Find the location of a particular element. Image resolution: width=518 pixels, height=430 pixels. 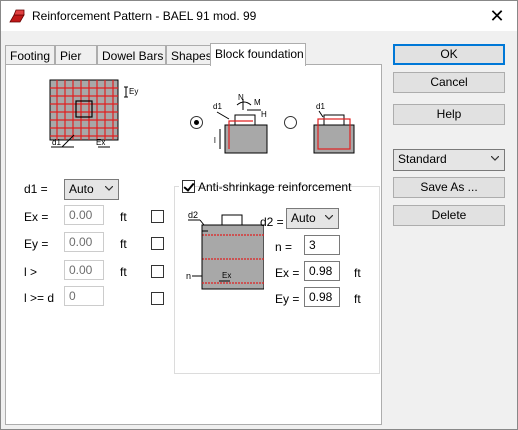

tab-label: Dowel Bars is located at coordinates (133, 56).